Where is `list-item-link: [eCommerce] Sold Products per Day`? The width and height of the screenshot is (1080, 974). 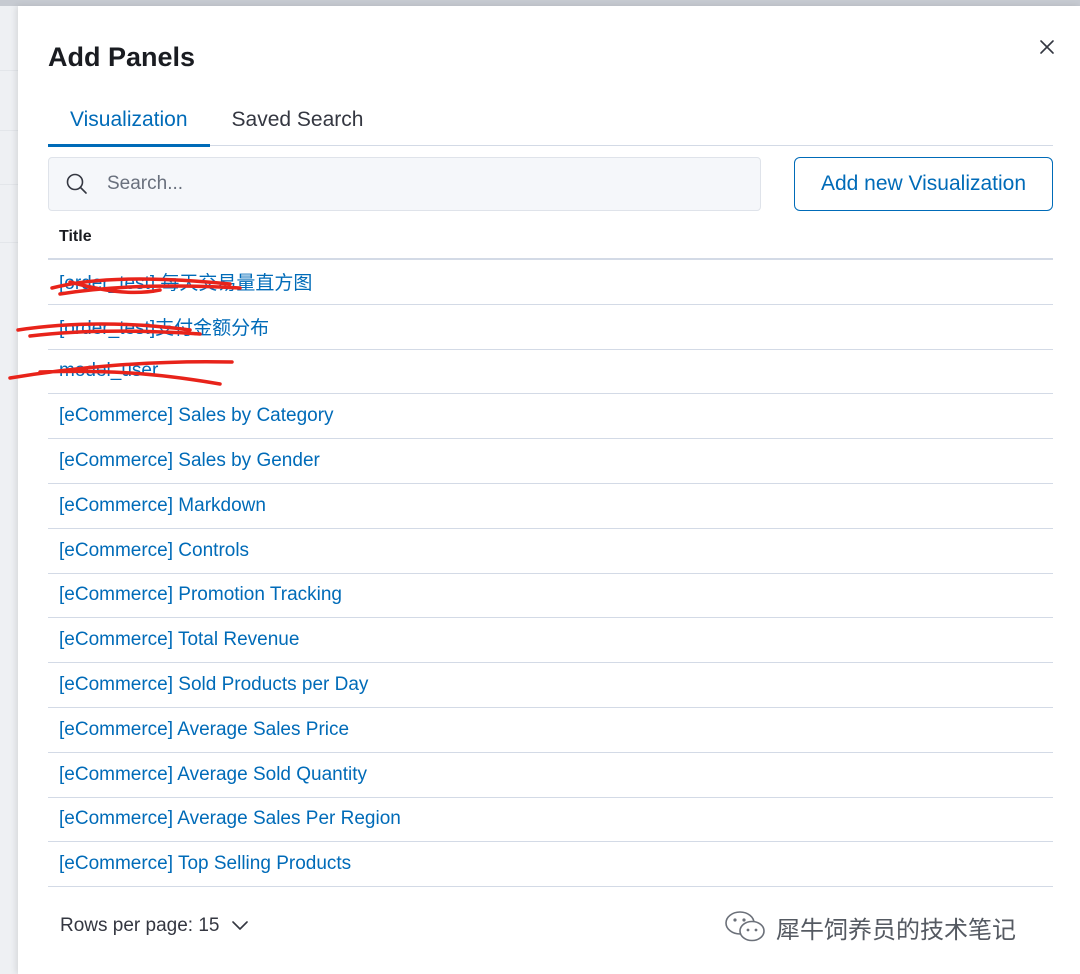
list-item-link: [eCommerce] Sold Products per Day is located at coordinates (213, 685).